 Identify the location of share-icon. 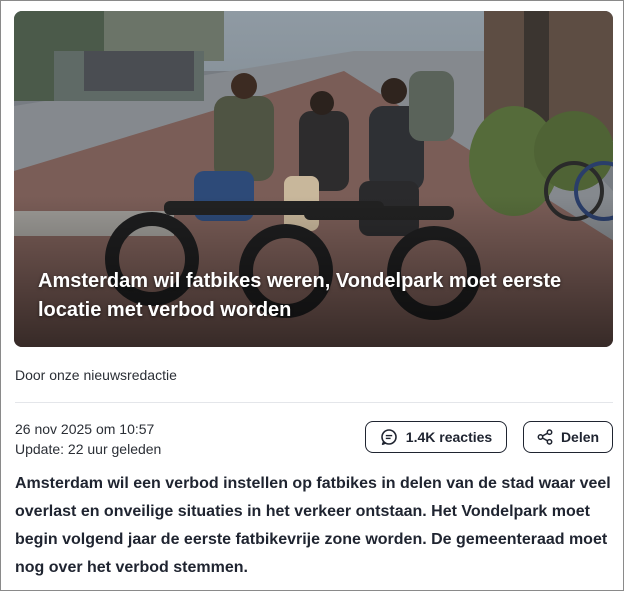
(545, 437).